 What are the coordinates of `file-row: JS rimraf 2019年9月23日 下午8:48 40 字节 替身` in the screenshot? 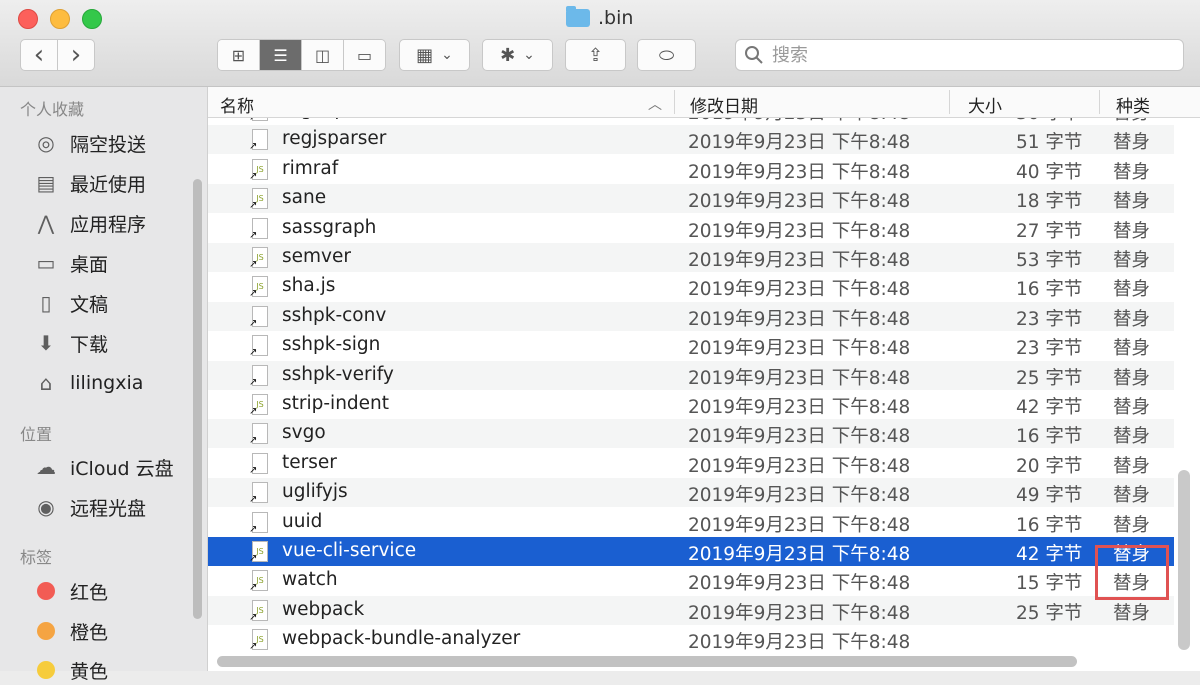 It's located at (691, 169).